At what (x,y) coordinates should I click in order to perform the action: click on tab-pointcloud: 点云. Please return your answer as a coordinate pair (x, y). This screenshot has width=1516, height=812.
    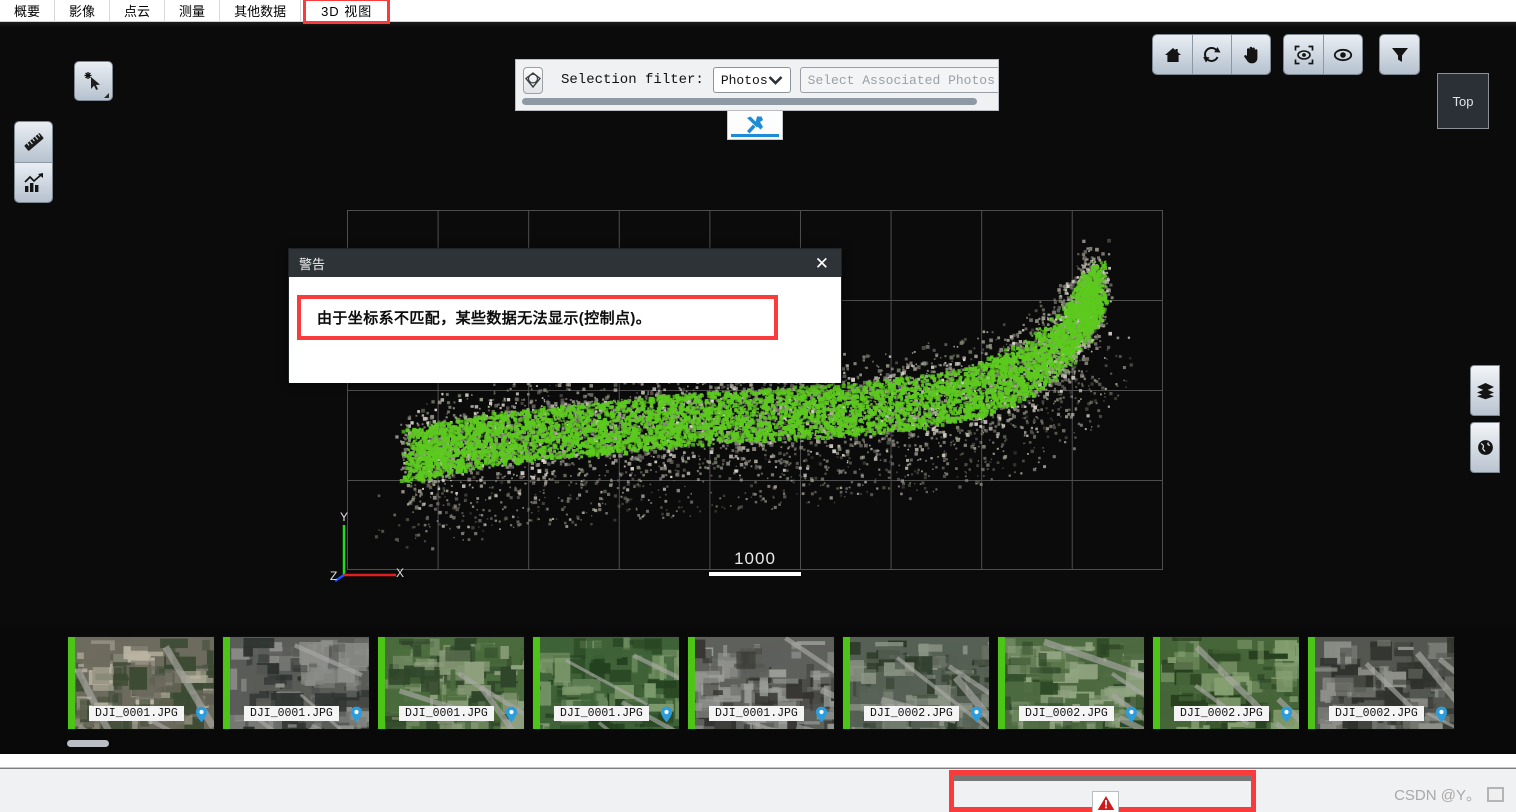
    Looking at the image, I should click on (138, 11).